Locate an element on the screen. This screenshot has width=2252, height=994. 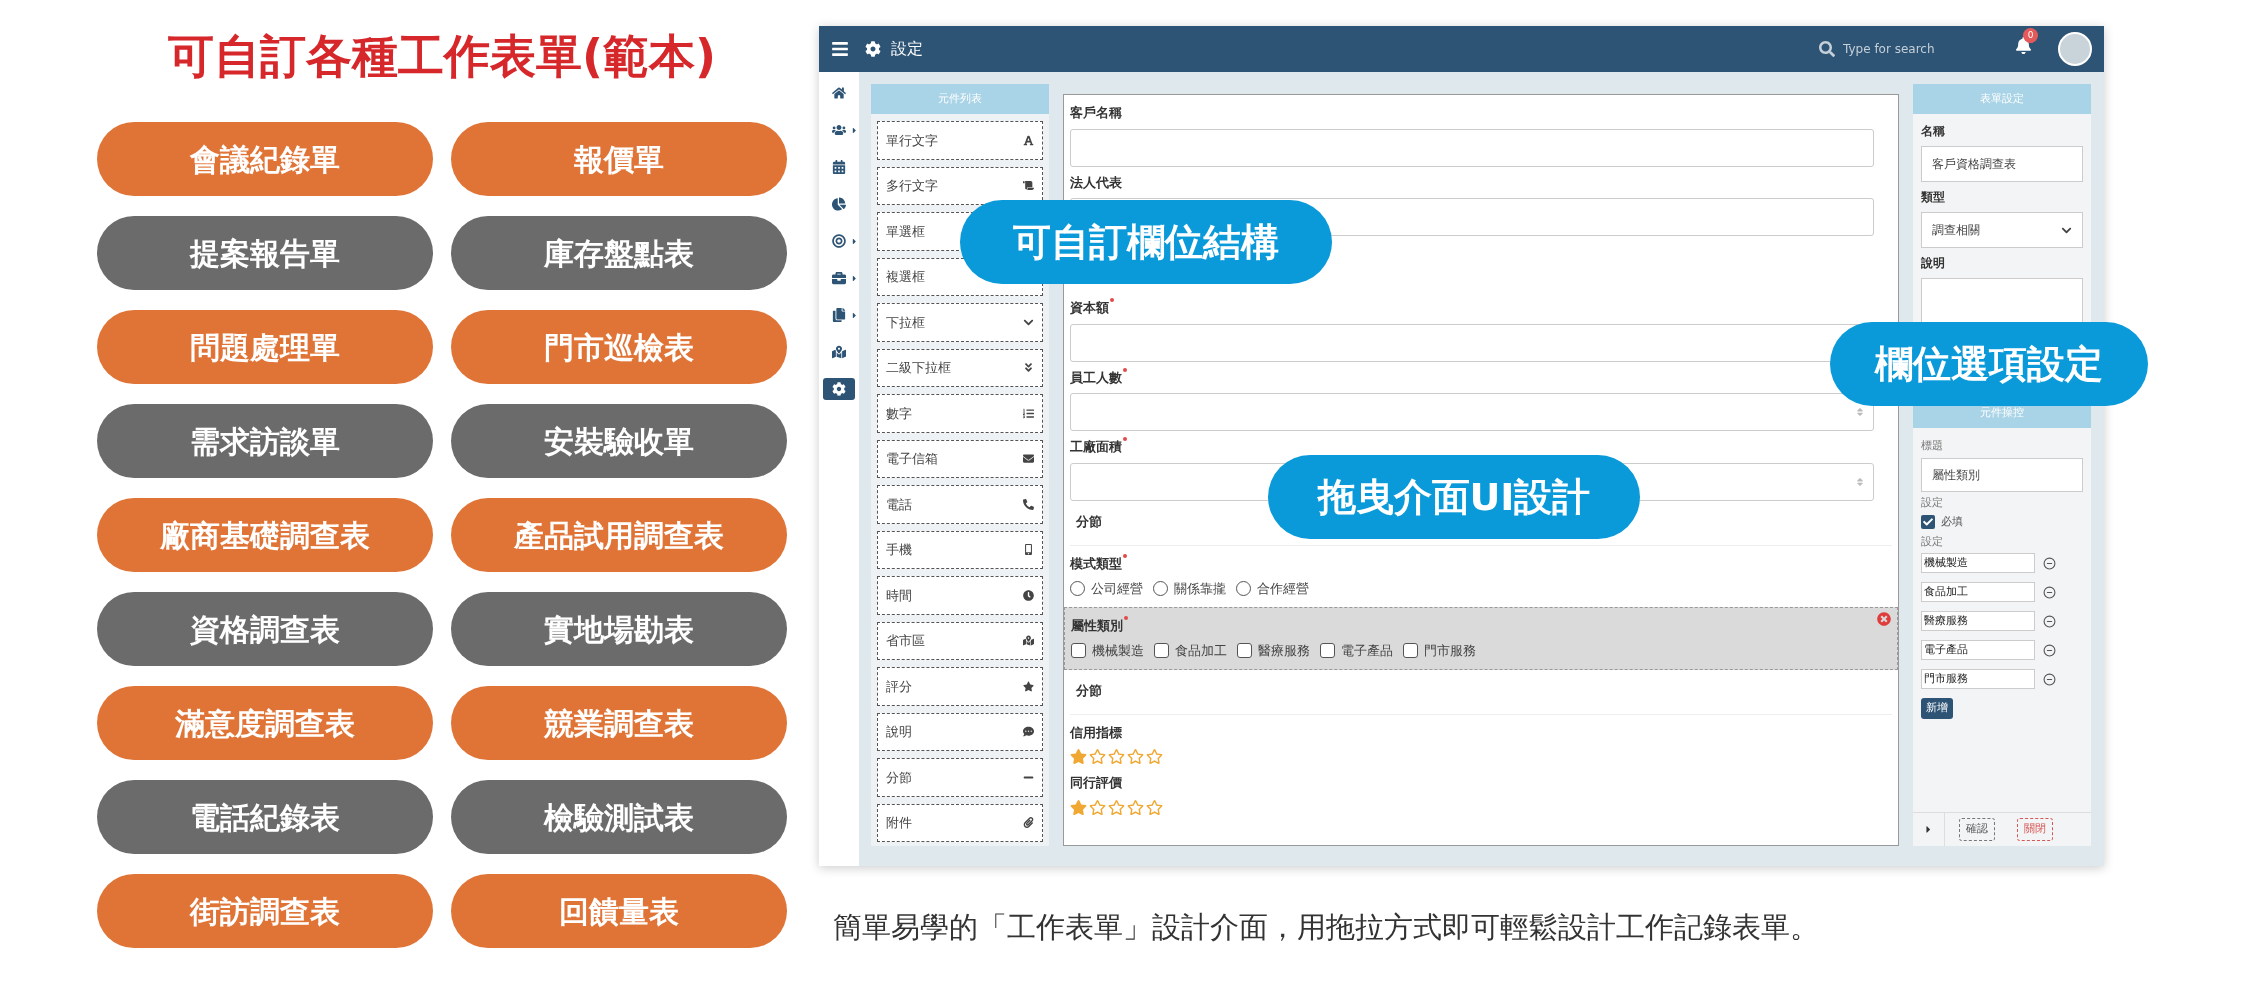
option-label: 醫療服務 is located at coordinates (1284, 651).